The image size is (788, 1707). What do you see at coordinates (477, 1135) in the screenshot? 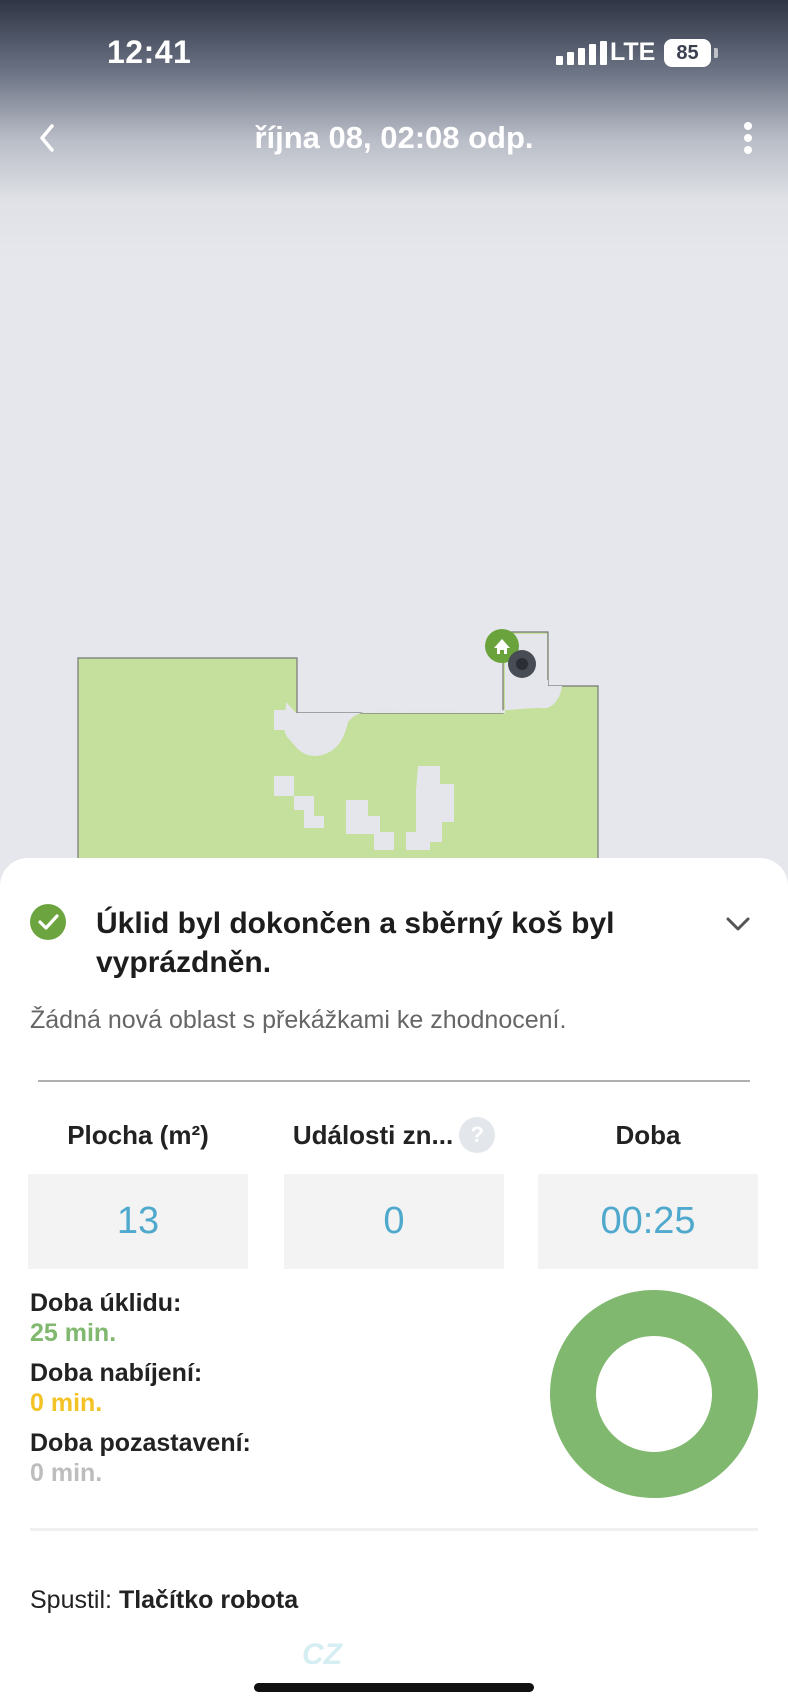
I see `help-icon: ?` at bounding box center [477, 1135].